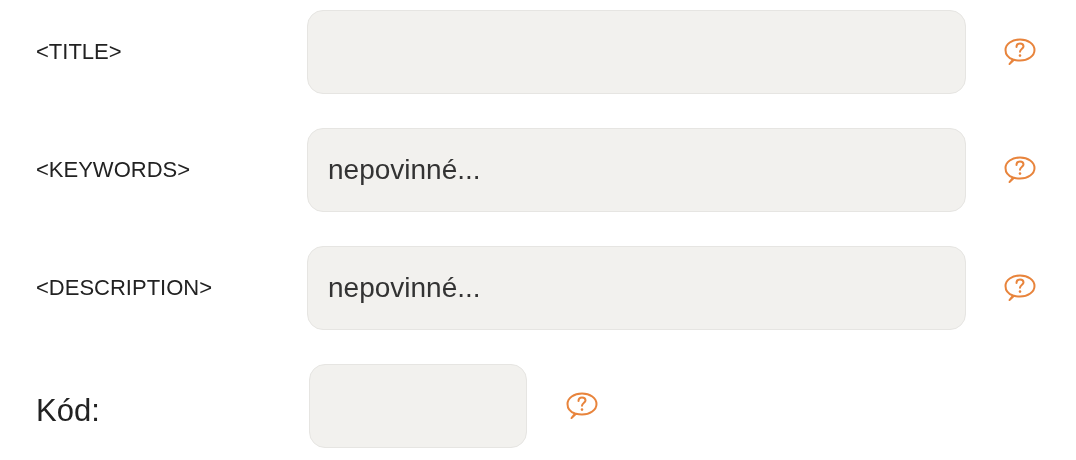  Describe the element at coordinates (79, 52) in the screenshot. I see `field-label: <TITLE>` at that location.